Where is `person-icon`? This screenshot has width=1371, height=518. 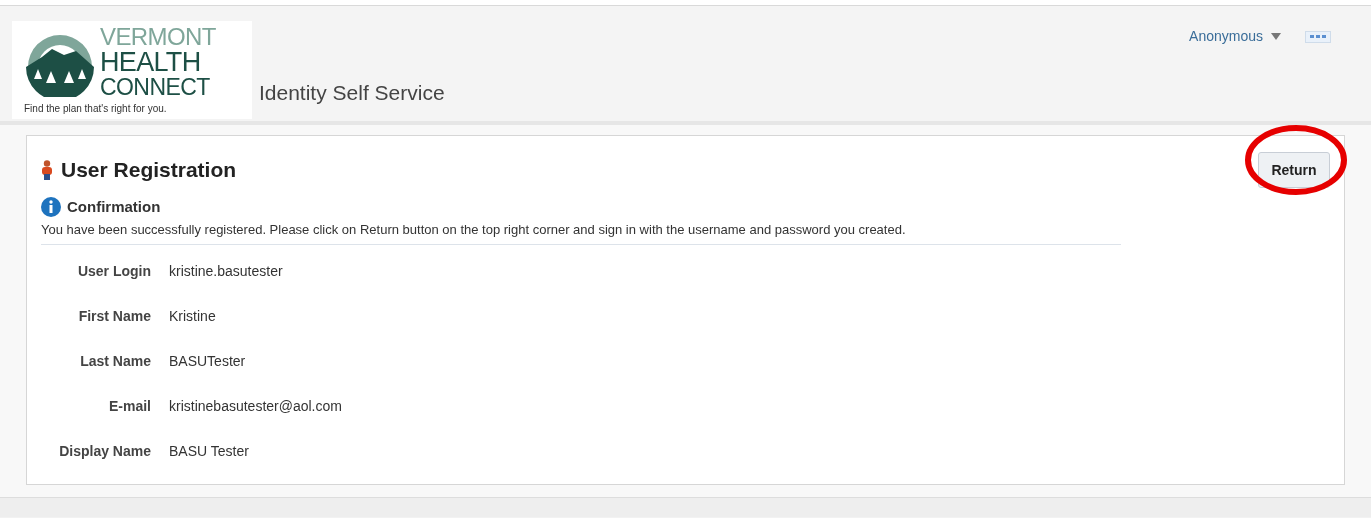 person-icon is located at coordinates (47, 169).